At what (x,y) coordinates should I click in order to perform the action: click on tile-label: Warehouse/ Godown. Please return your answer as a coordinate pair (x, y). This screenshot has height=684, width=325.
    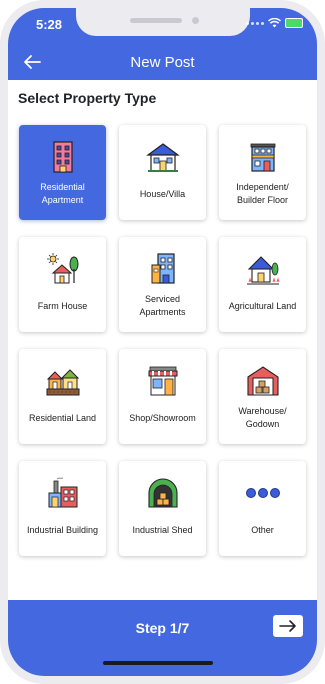
    Looking at the image, I should click on (262, 417).